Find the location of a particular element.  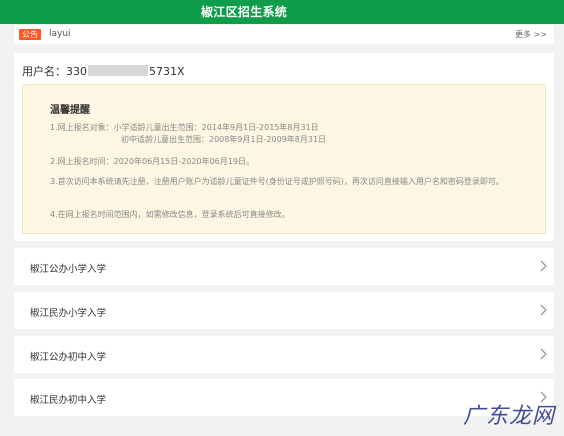

reminder-line-1b: 初中适龄儿童出生范围：2008年9月1日-2009年8月31日 is located at coordinates (224, 139).